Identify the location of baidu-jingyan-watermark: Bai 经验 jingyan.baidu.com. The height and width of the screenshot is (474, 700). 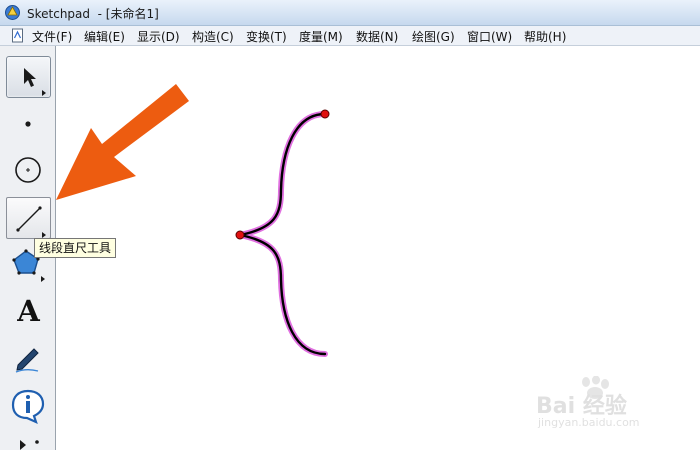
(616, 406).